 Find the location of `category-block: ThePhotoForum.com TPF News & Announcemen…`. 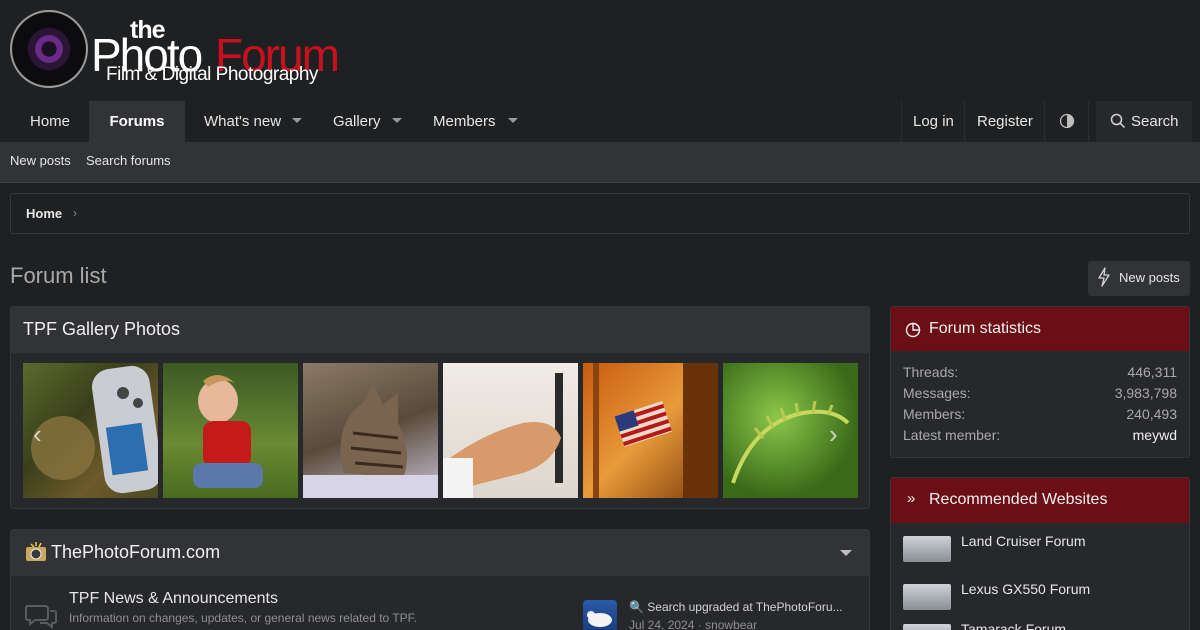

category-block: ThePhotoForum.com TPF News & Announcemen… is located at coordinates (440, 579).